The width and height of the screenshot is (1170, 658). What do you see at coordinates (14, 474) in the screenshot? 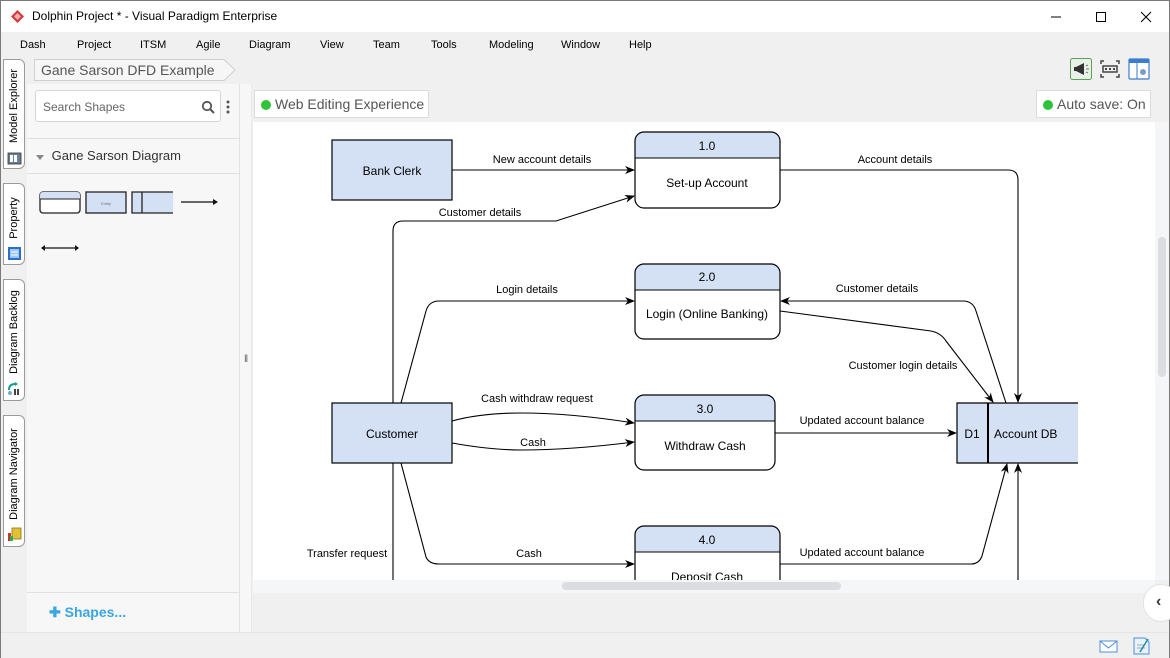
I see `tab-diagram-navigator-label: Diagram Navigator` at bounding box center [14, 474].